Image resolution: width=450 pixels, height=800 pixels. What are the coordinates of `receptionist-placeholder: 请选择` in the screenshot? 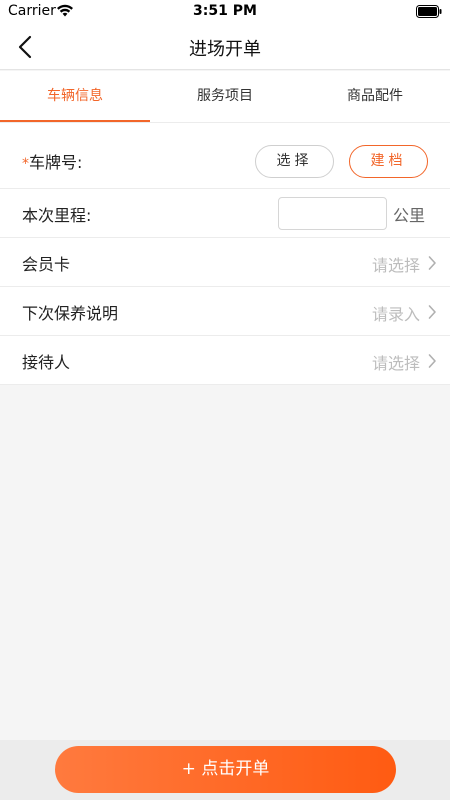 It's located at (395, 363).